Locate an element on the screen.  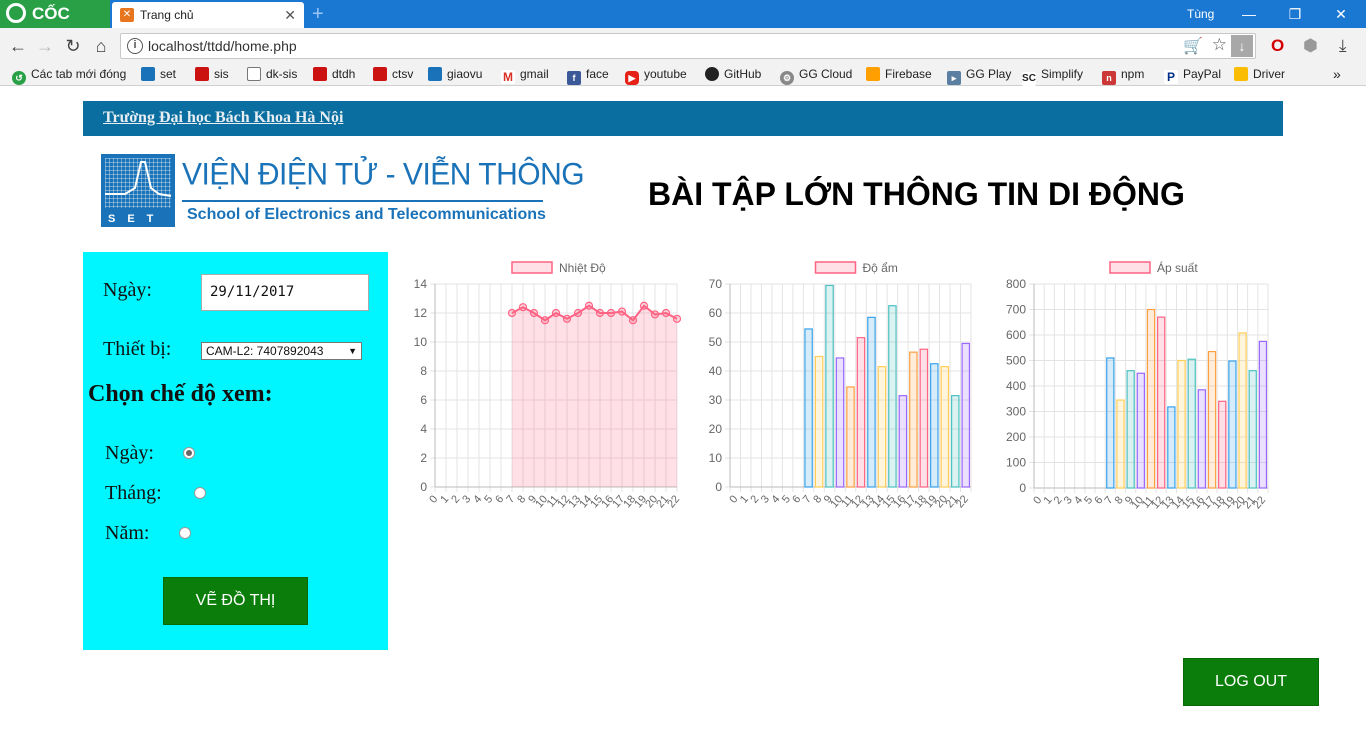
y-tick-label: 10 is located at coordinates (716, 458).